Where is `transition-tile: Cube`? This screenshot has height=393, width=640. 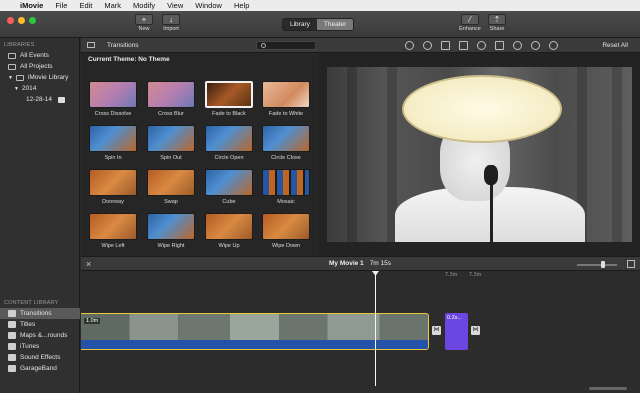 transition-tile: Cube is located at coordinates (229, 187).